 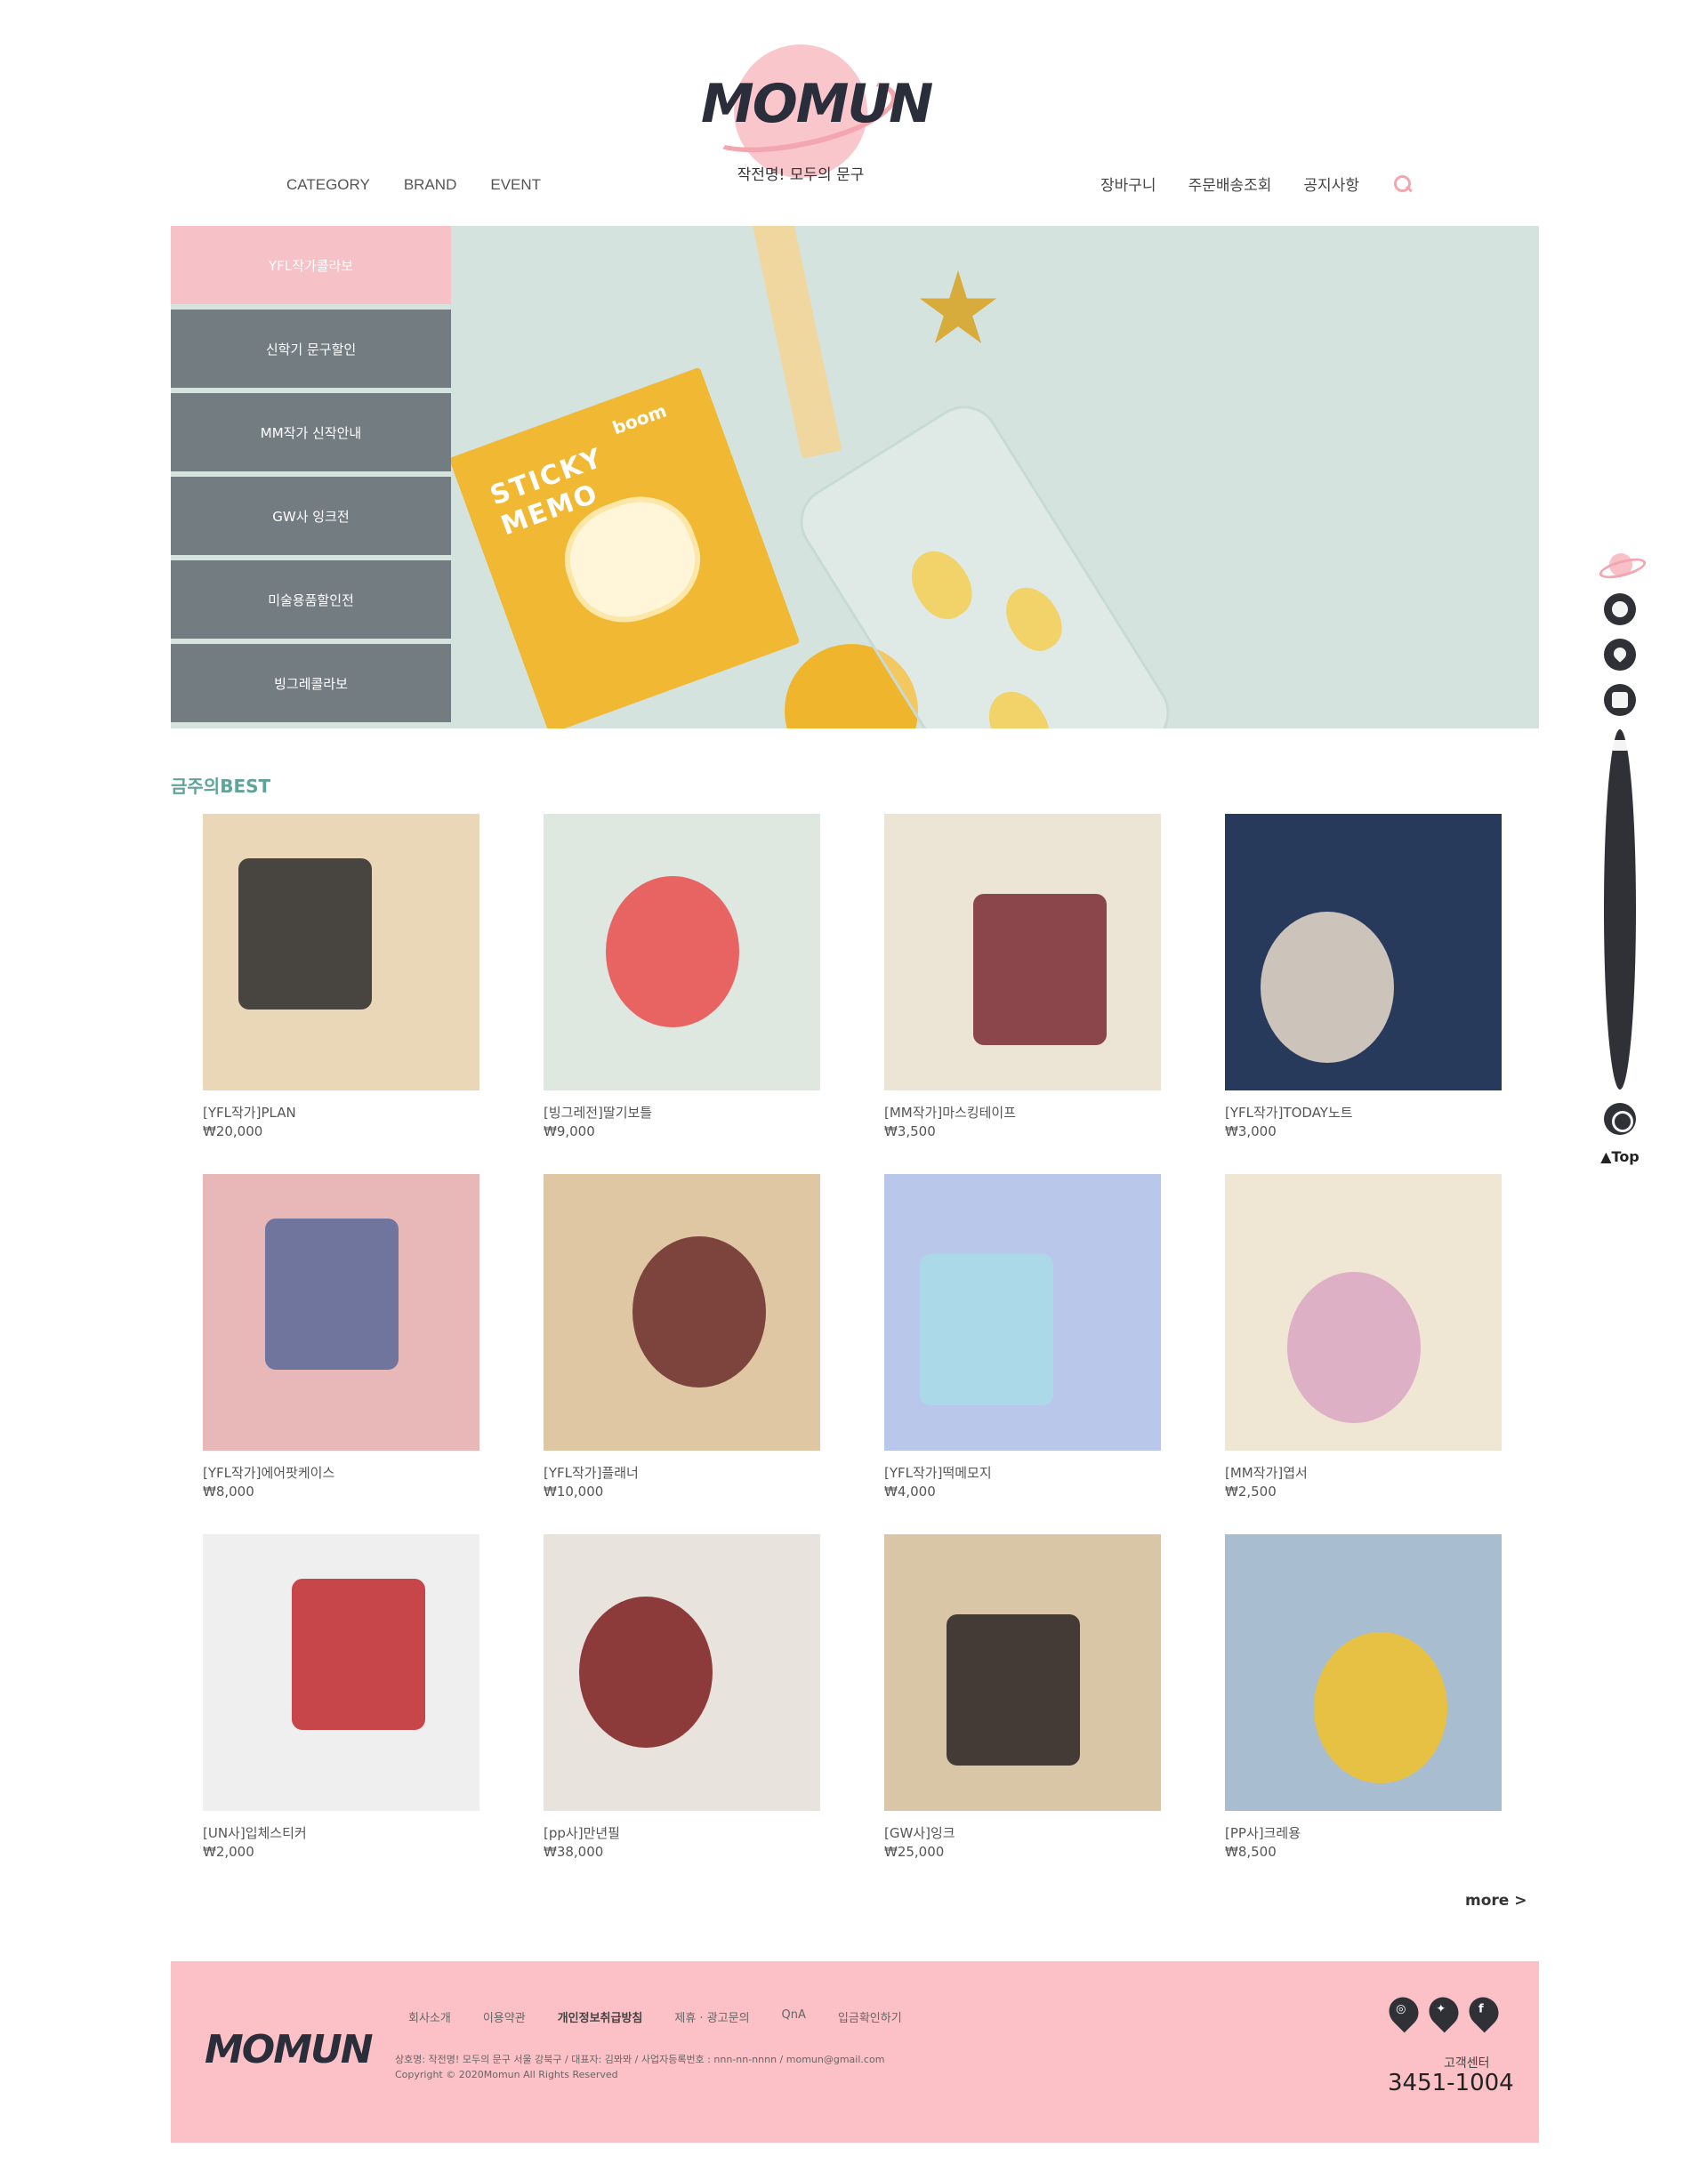 I want to click on product-price: ₩10,000, so click(x=574, y=1492).